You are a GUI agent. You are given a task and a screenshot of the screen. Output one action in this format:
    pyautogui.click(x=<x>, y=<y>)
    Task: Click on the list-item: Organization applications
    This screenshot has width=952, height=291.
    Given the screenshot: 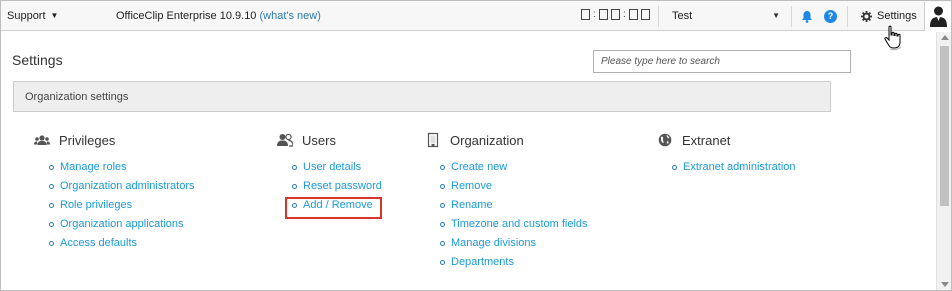 What is the action you would take?
    pyautogui.click(x=121, y=227)
    